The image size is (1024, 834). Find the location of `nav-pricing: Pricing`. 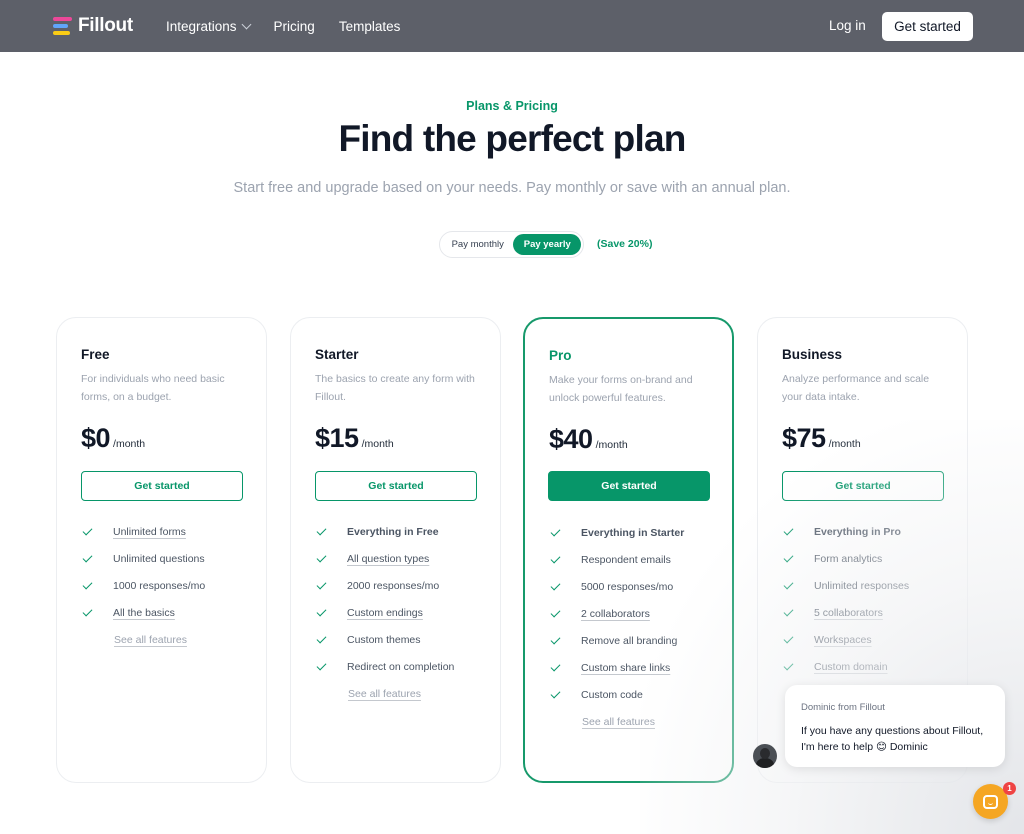

nav-pricing: Pricing is located at coordinates (294, 26).